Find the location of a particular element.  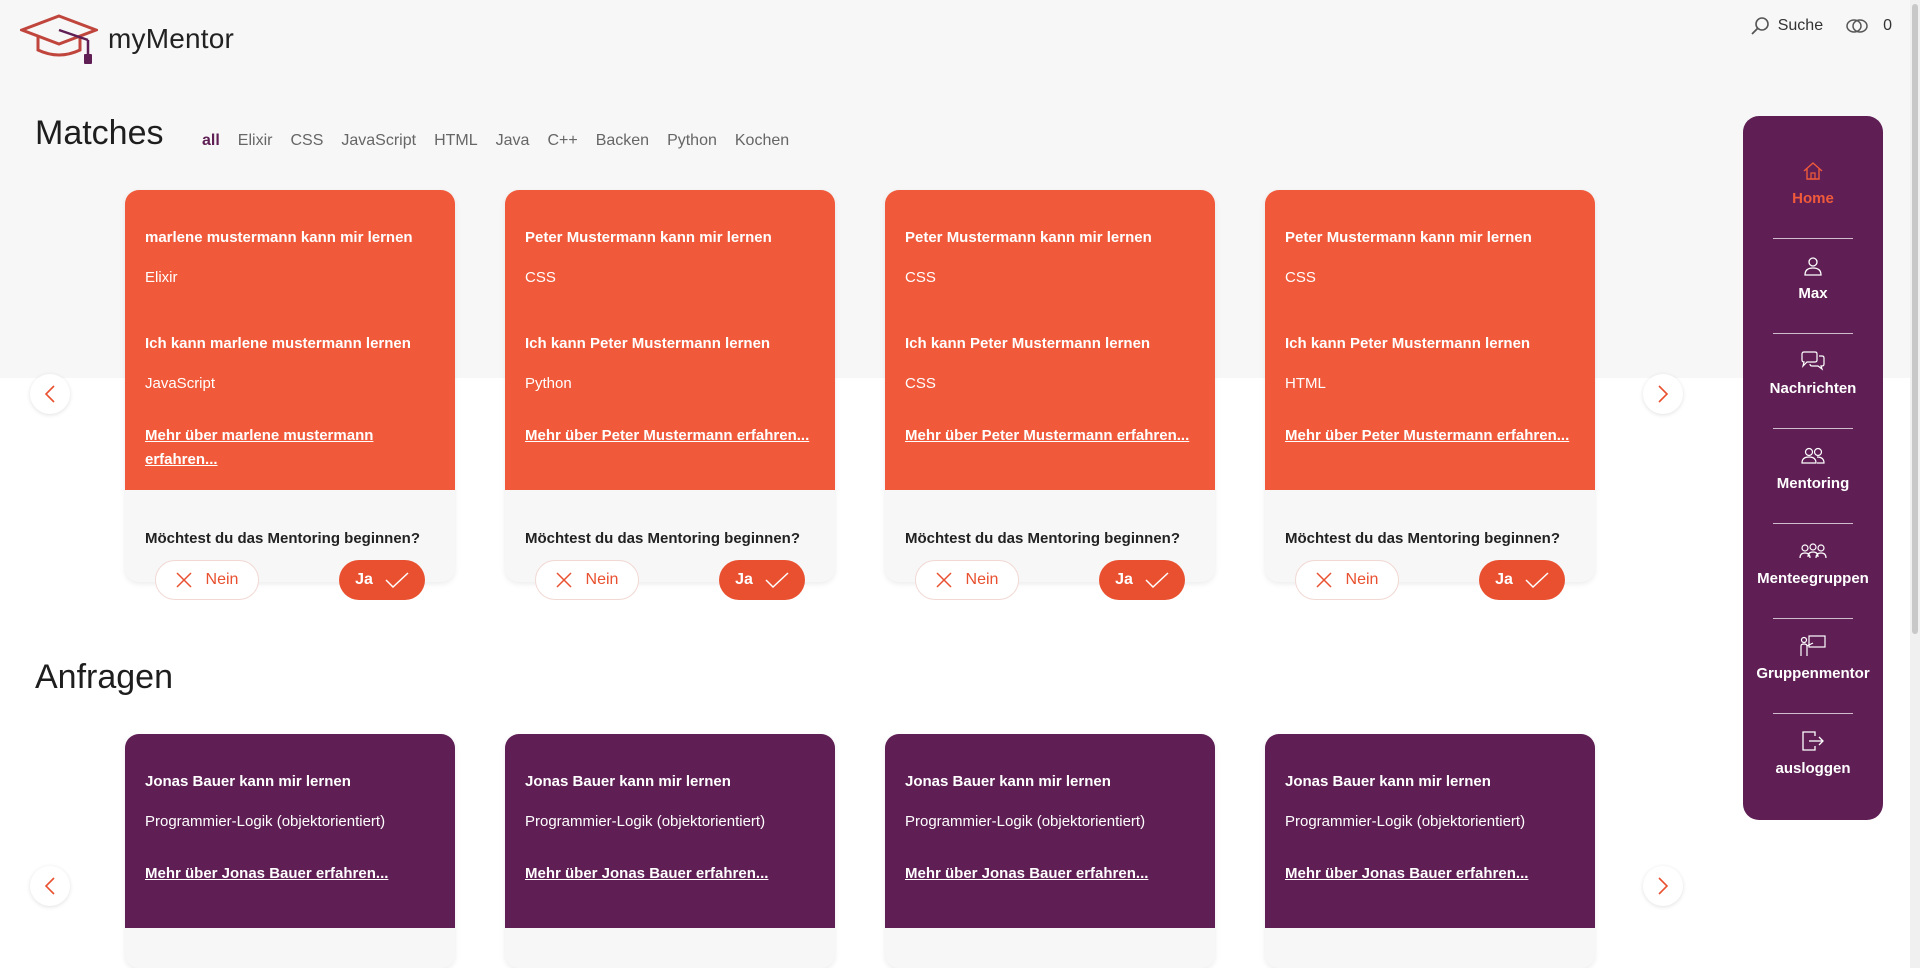

filter-backen: Backen is located at coordinates (622, 141).